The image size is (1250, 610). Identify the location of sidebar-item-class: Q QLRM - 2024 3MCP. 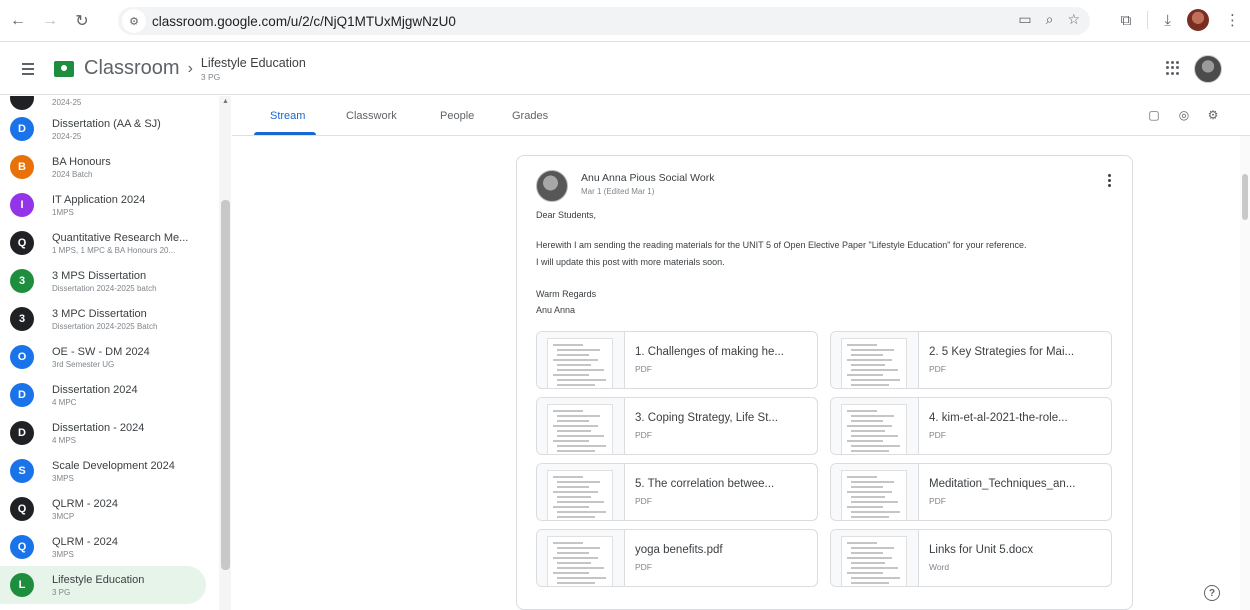
(110, 509).